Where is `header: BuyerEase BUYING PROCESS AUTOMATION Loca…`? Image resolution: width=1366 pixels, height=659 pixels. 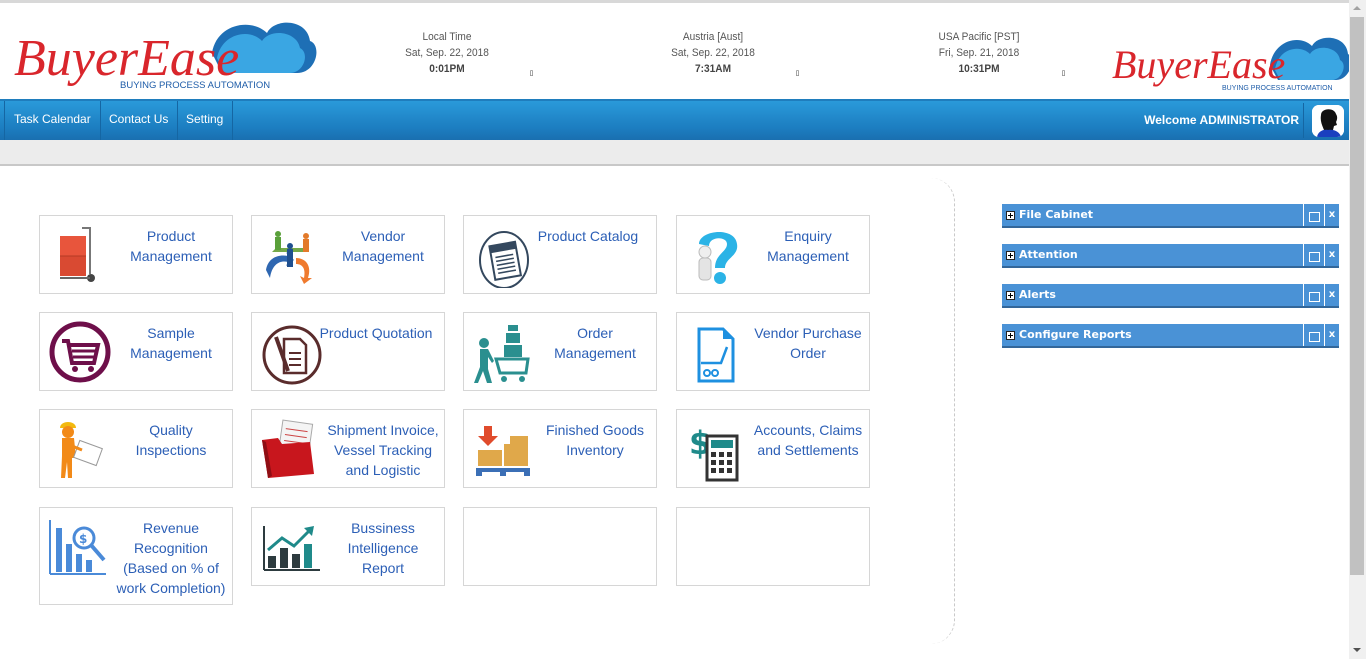 header: BuyerEase BUYING PROCESS AUTOMATION Loca… is located at coordinates (676, 51).